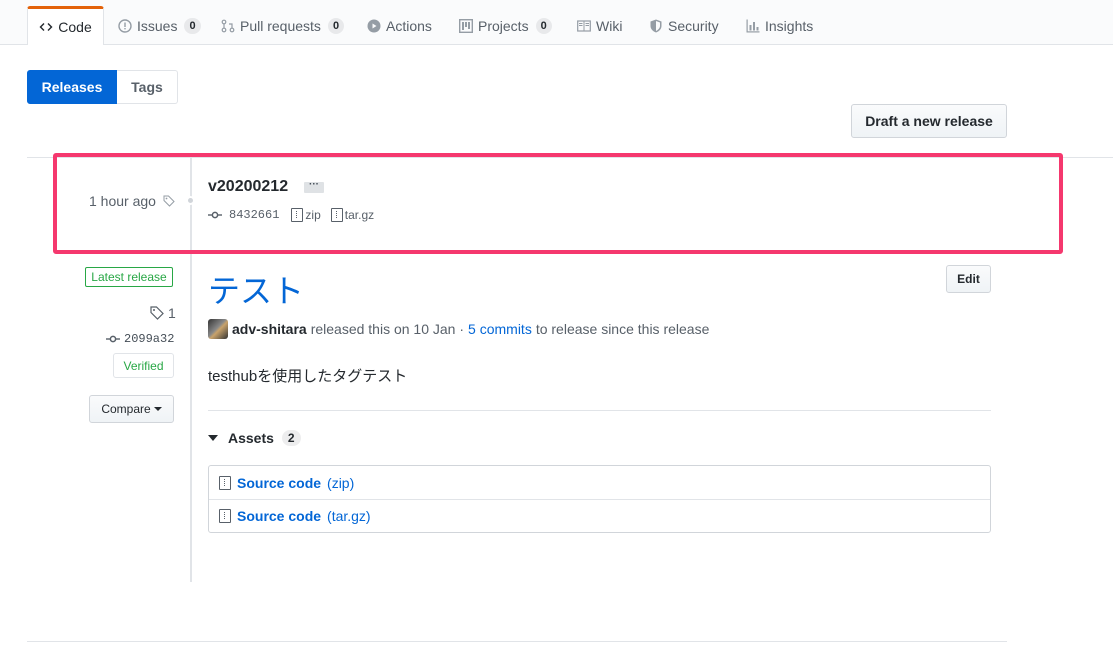  I want to click on release-tag-link: 1, so click(163, 313).